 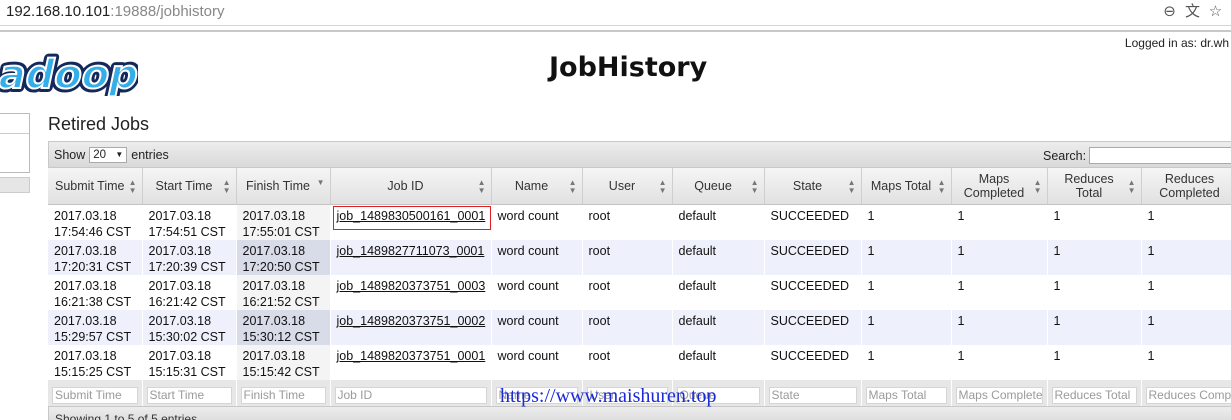 What do you see at coordinates (1094, 395) in the screenshot?
I see `filter-input-reduces-total: Reduces Total` at bounding box center [1094, 395].